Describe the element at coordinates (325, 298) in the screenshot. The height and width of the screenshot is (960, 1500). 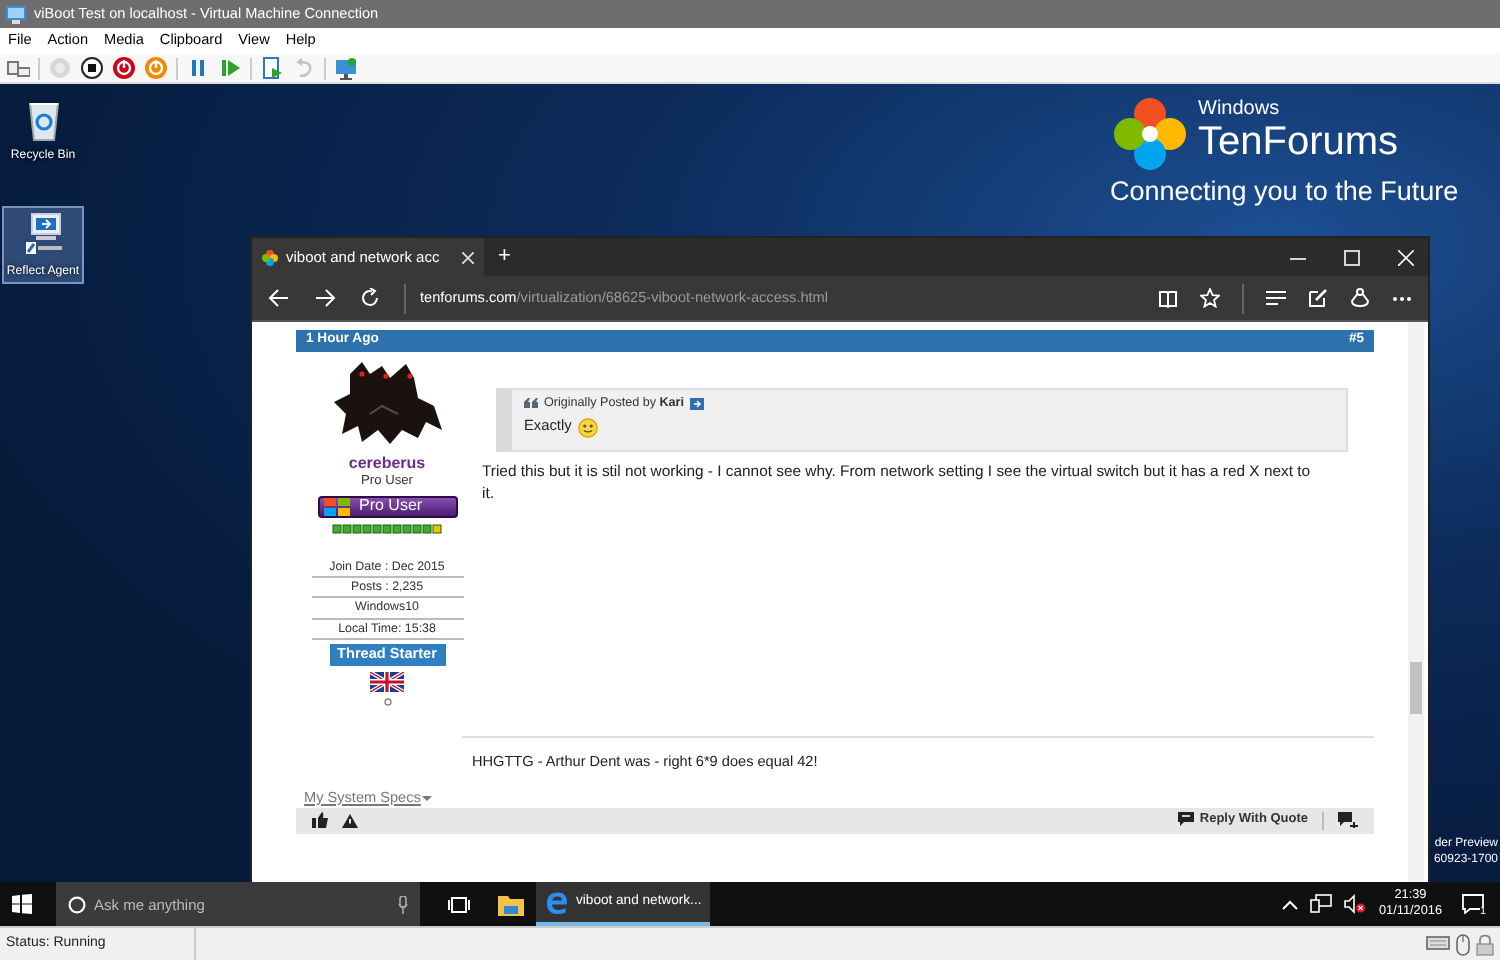
I see `forward-icon` at that location.